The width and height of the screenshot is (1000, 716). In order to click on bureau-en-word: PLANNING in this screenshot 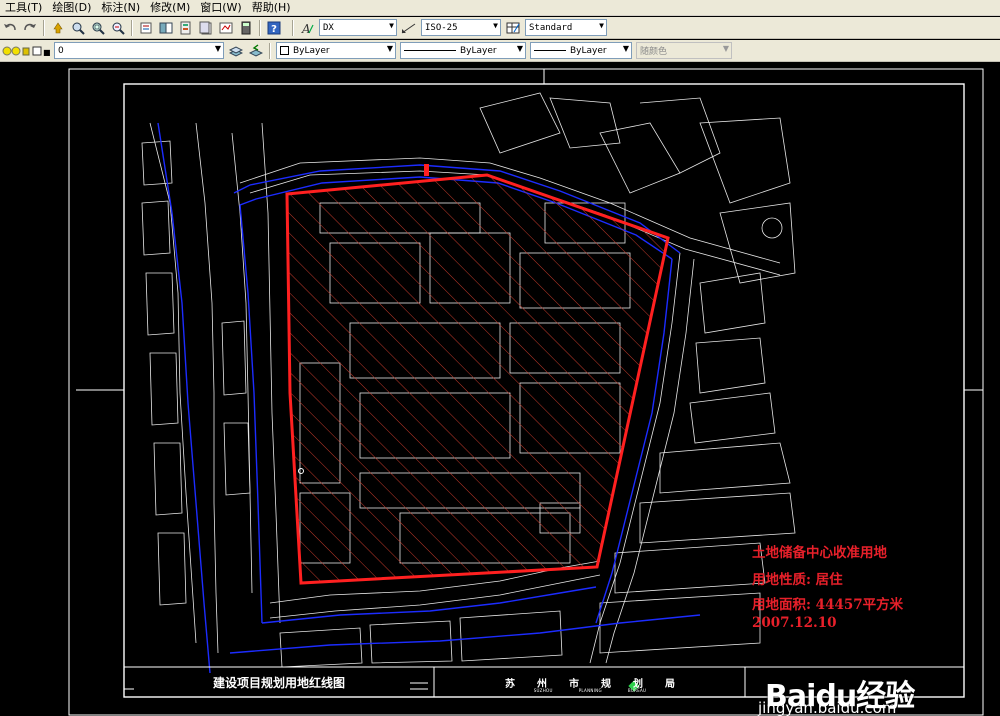, I will do `click(590, 690)`.